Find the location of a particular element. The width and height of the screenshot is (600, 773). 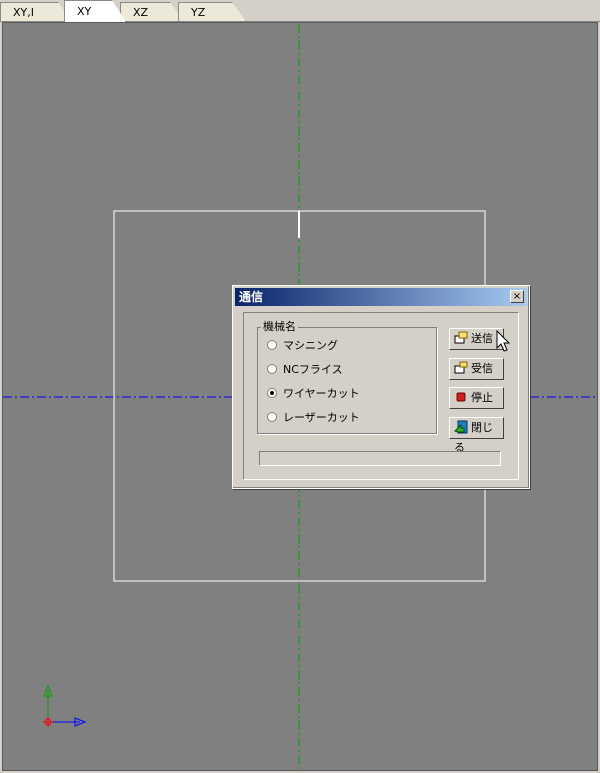

receive-button: 受信 is located at coordinates (476, 369).